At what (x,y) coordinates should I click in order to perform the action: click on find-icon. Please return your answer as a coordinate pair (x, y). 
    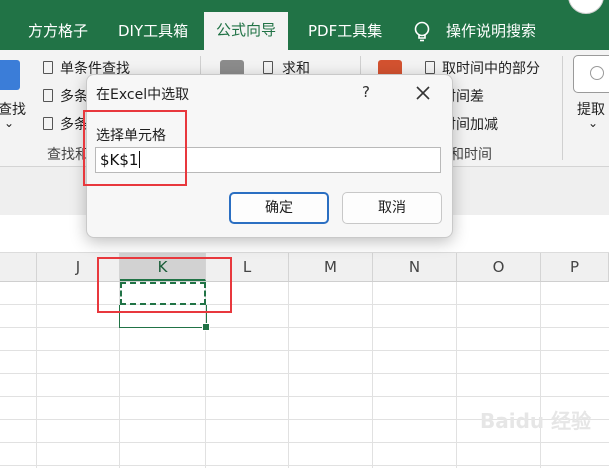
    Looking at the image, I should click on (10, 75).